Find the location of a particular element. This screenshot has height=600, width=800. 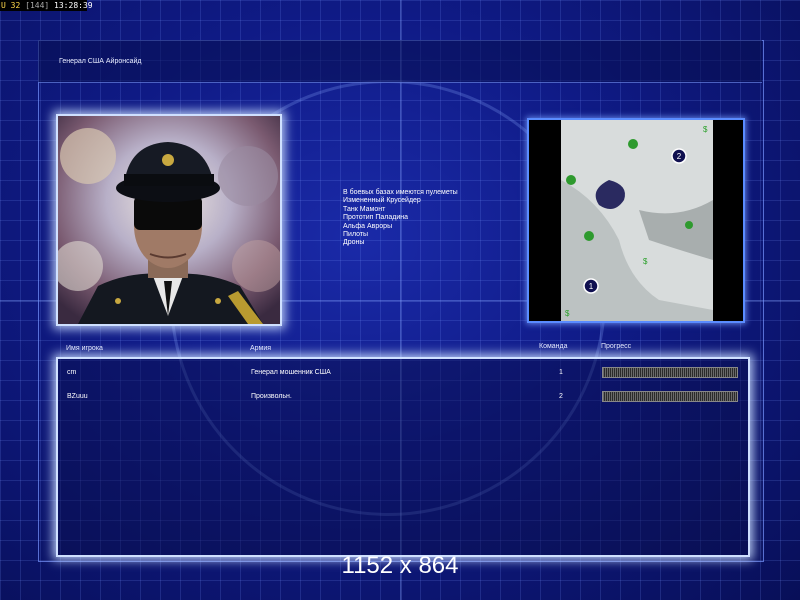

status-time: 13:28:39 is located at coordinates (73, 5).